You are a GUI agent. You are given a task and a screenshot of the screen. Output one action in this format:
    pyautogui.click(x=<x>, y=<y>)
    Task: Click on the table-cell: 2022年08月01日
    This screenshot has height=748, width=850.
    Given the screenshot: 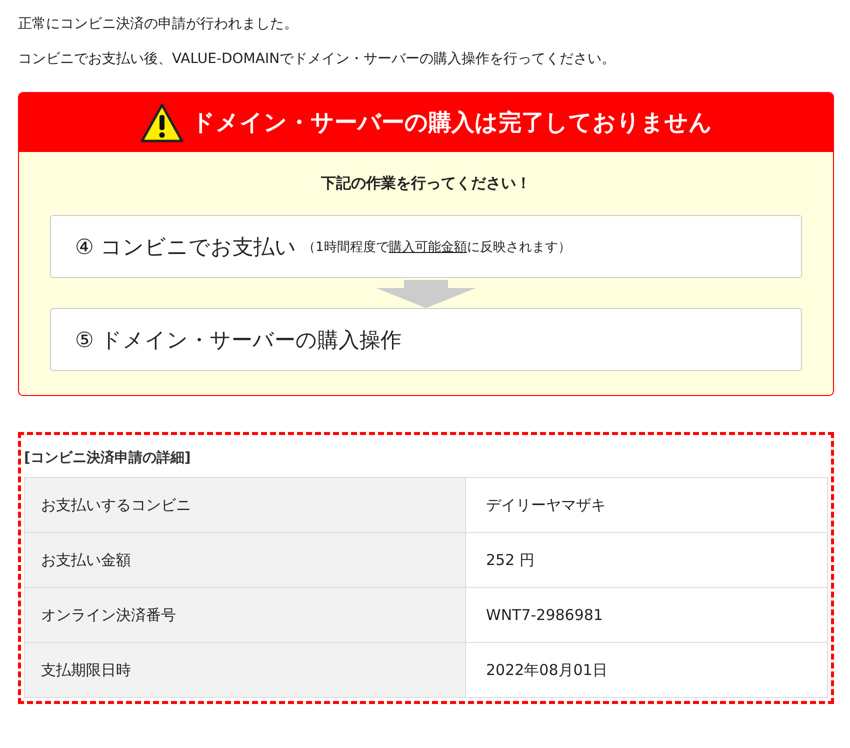 What is the action you would take?
    pyautogui.click(x=647, y=670)
    